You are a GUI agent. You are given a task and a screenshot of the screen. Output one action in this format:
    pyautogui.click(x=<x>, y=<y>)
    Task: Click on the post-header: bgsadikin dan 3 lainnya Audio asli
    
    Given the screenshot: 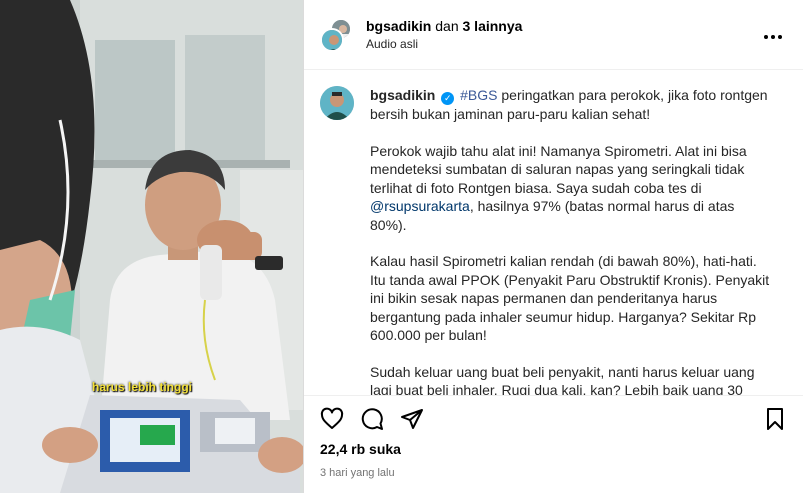 What is the action you would take?
    pyautogui.click(x=553, y=35)
    